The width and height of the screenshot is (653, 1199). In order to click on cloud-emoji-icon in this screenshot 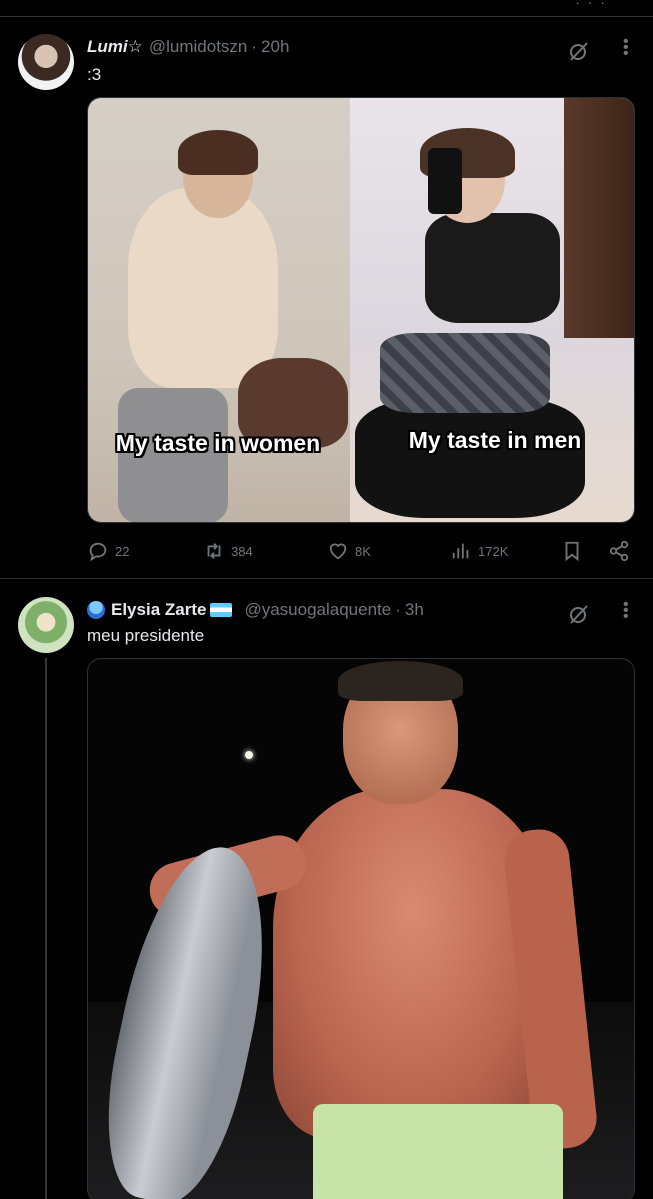, I will do `click(96, 610)`.